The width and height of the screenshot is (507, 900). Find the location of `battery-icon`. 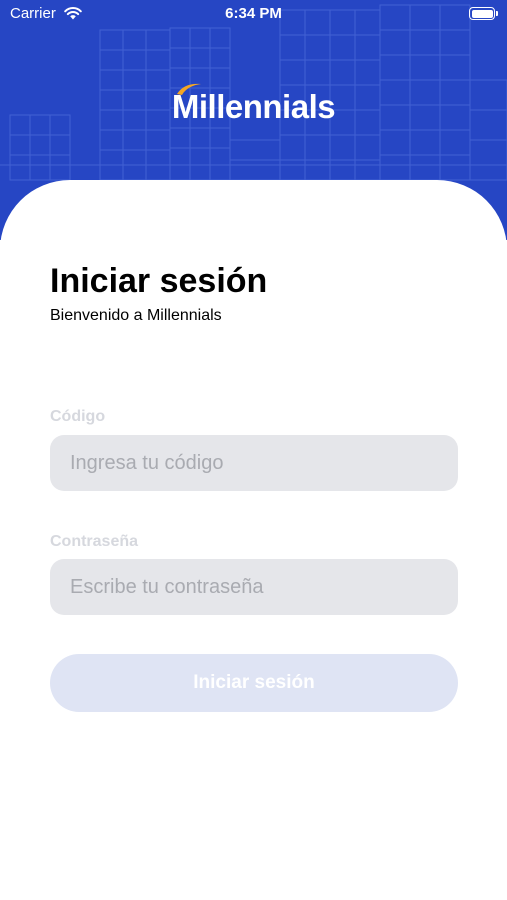

battery-icon is located at coordinates (483, 13).